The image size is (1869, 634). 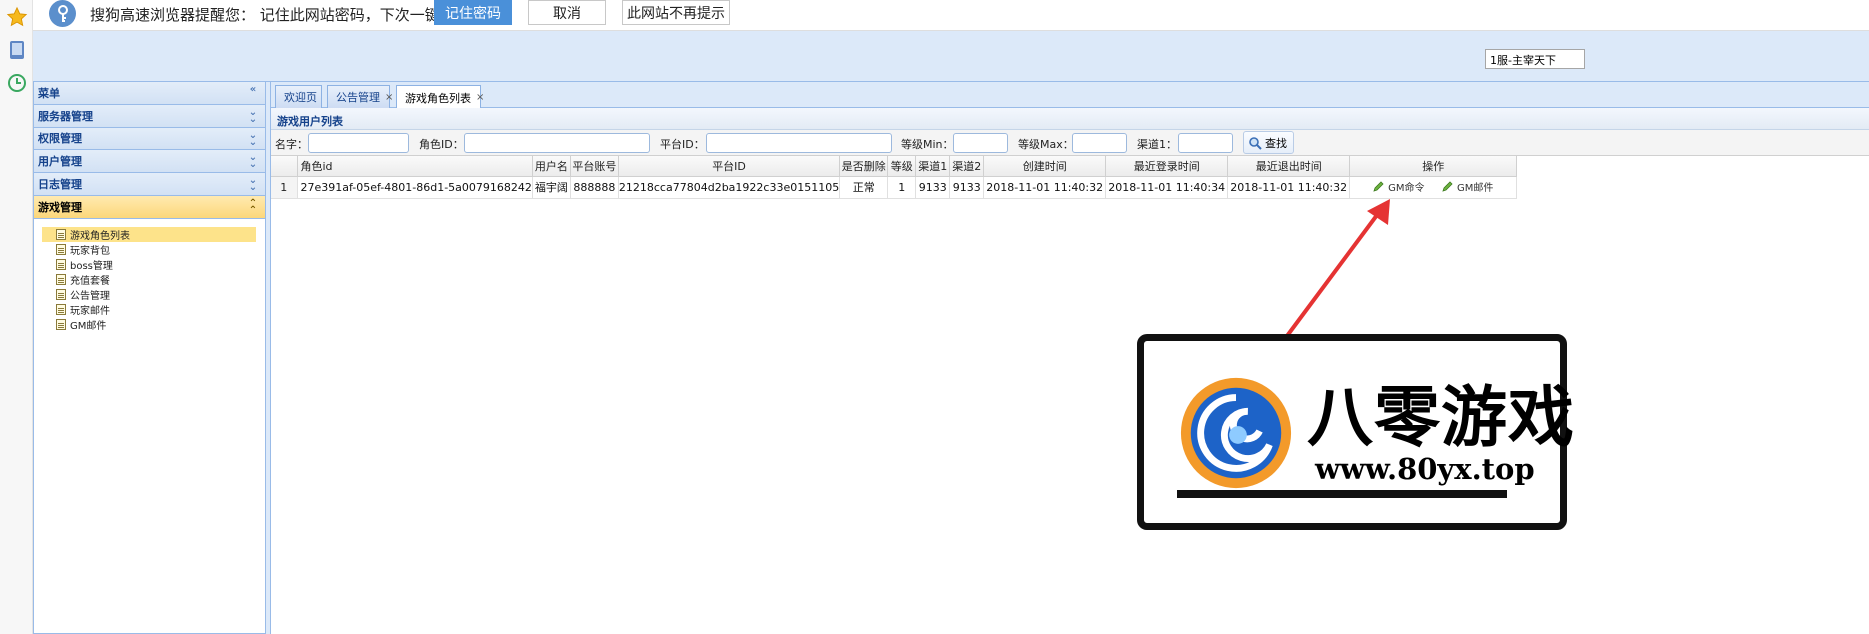 What do you see at coordinates (1167, 166) in the screenshot?
I see `column-header: 最近登录时间` at bounding box center [1167, 166].